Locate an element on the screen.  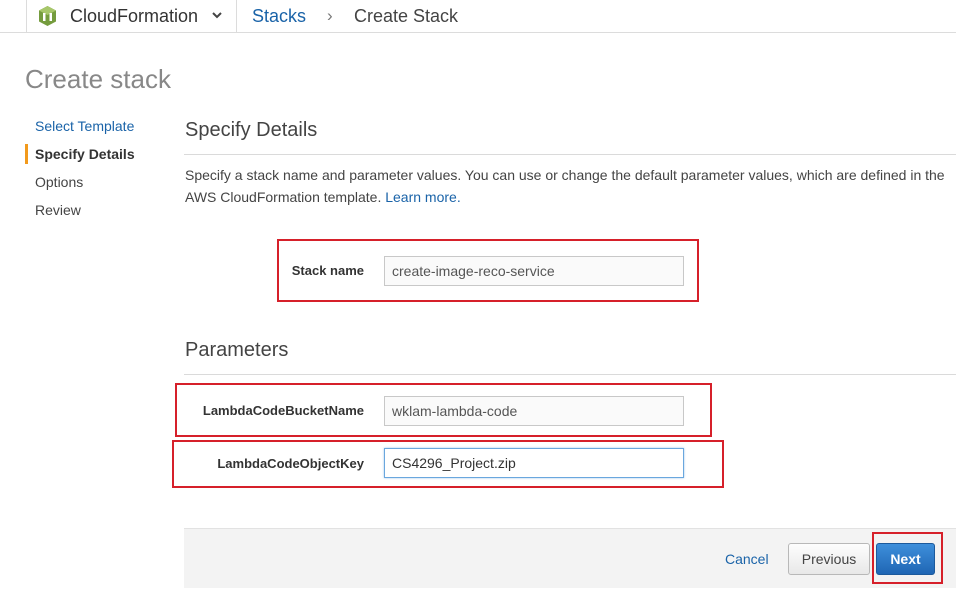
step-select-template: Select Template is located at coordinates (79, 126).